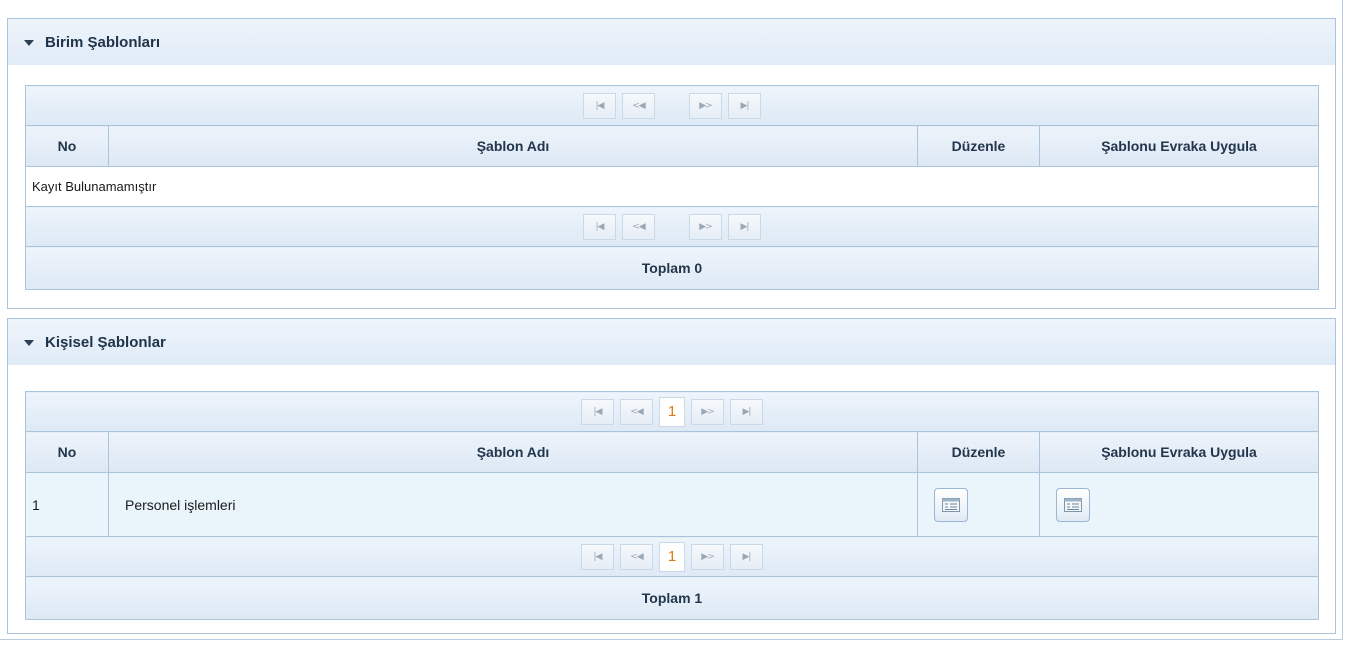 The width and height of the screenshot is (1354, 647). Describe the element at coordinates (672, 105) in the screenshot. I see `pager-top: |◀ <◀ ▶> ▶|` at that location.